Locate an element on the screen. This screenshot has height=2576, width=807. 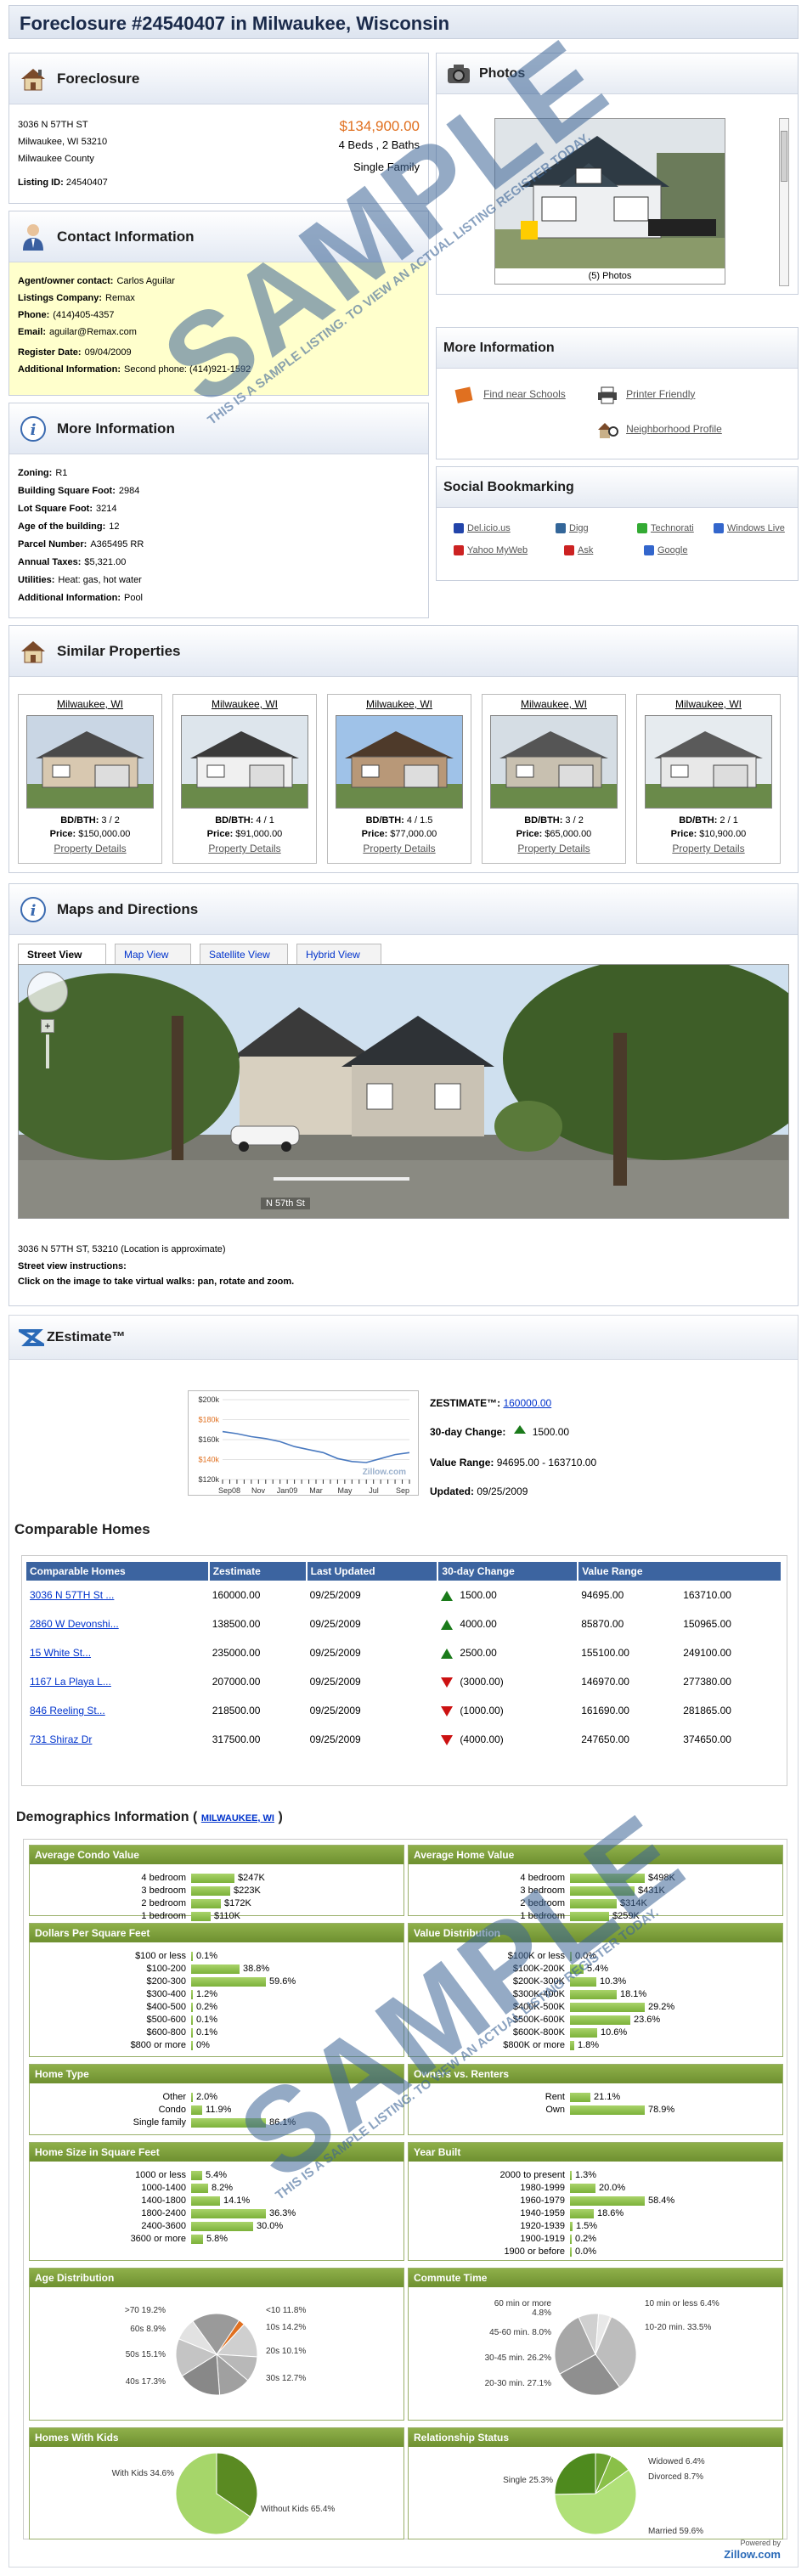
street-view-image: + N 57th St is located at coordinates (403, 1091).